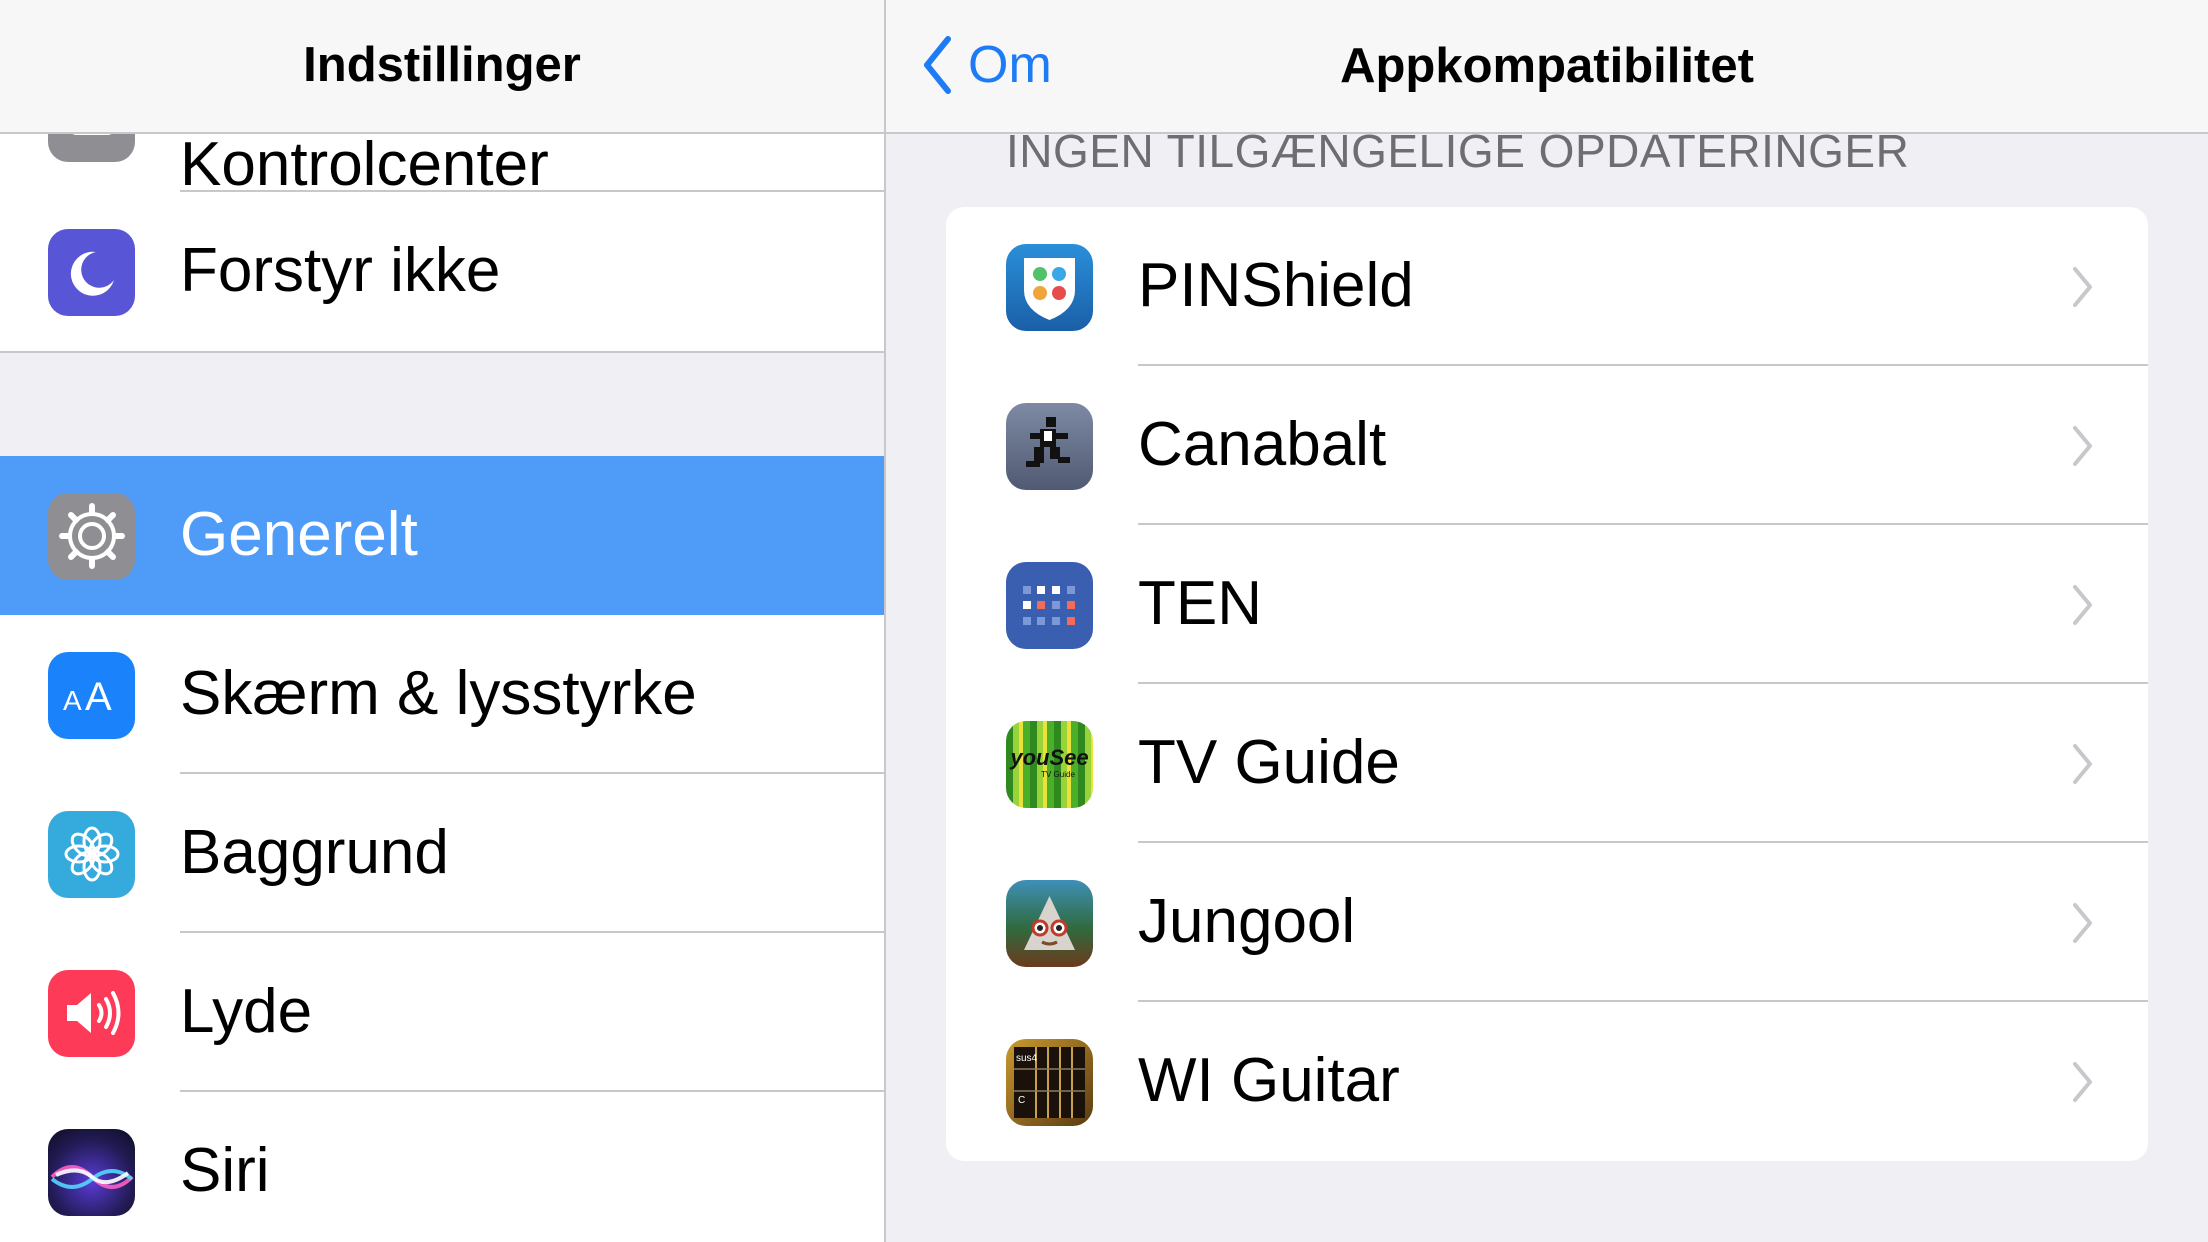 The image size is (2208, 1242). Describe the element at coordinates (91, 854) in the screenshot. I see `flower-icon` at that location.